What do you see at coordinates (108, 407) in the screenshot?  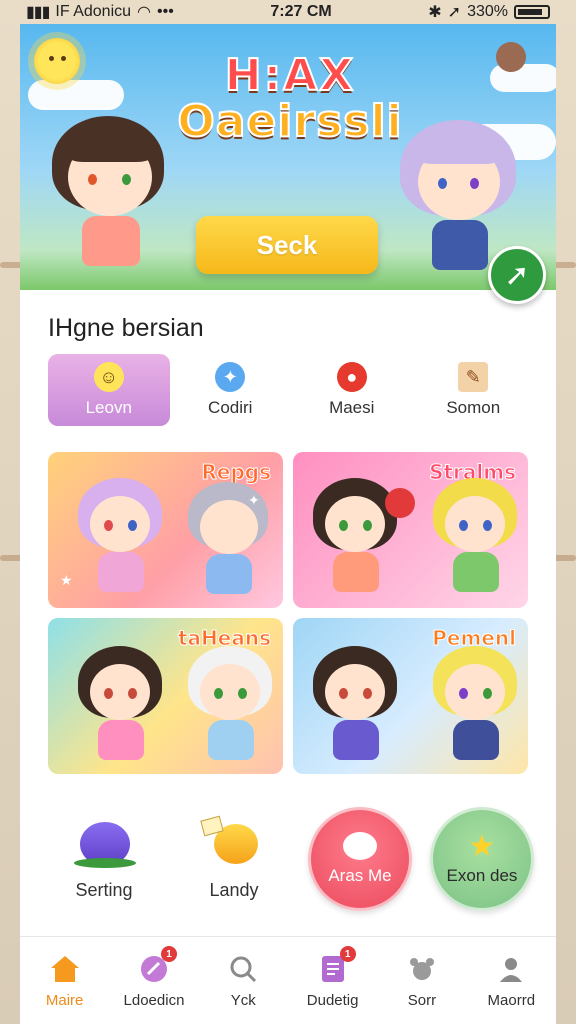 I see `category-label: Leovn` at bounding box center [108, 407].